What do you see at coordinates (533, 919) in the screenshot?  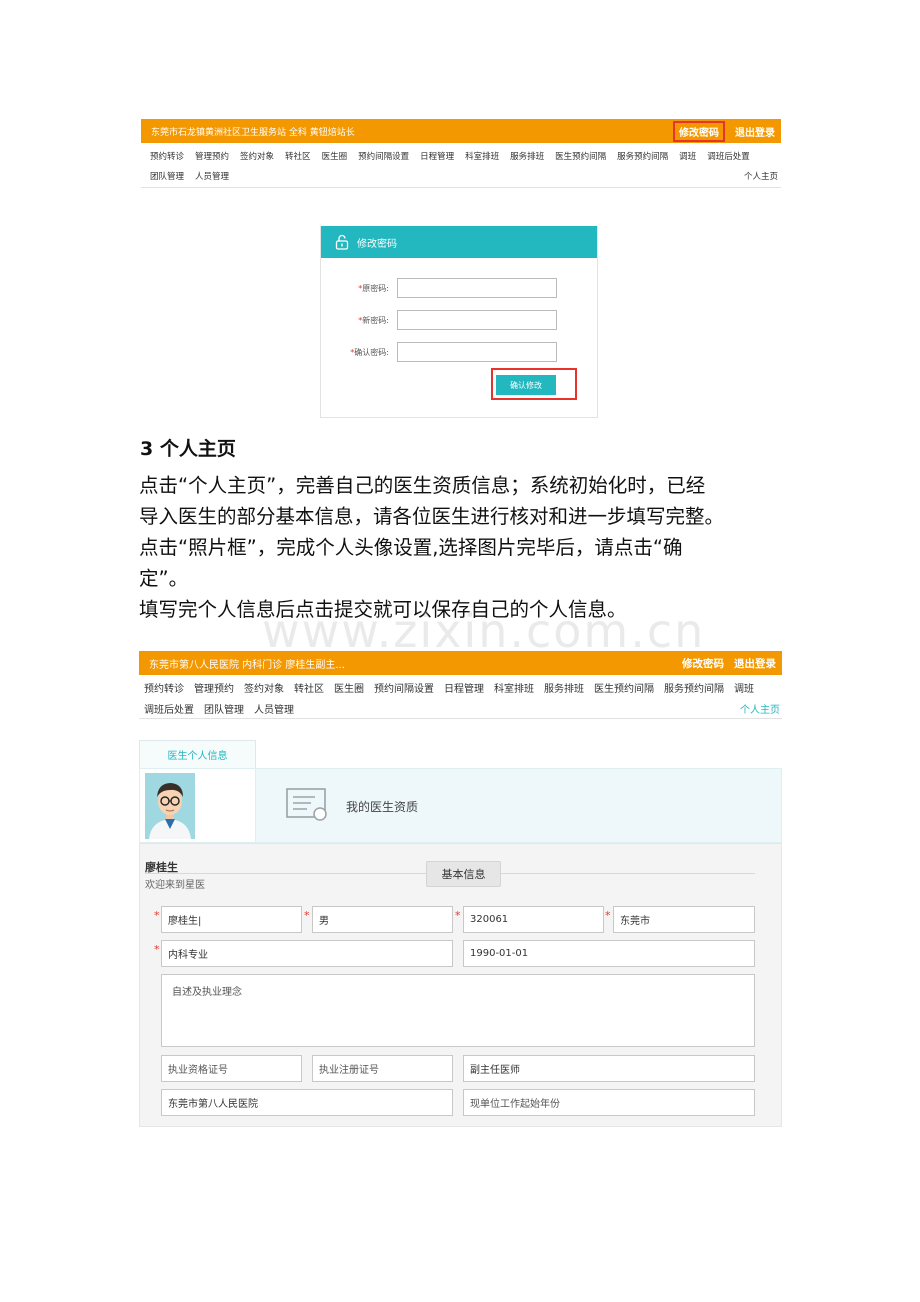 I see `code-input: 320061` at bounding box center [533, 919].